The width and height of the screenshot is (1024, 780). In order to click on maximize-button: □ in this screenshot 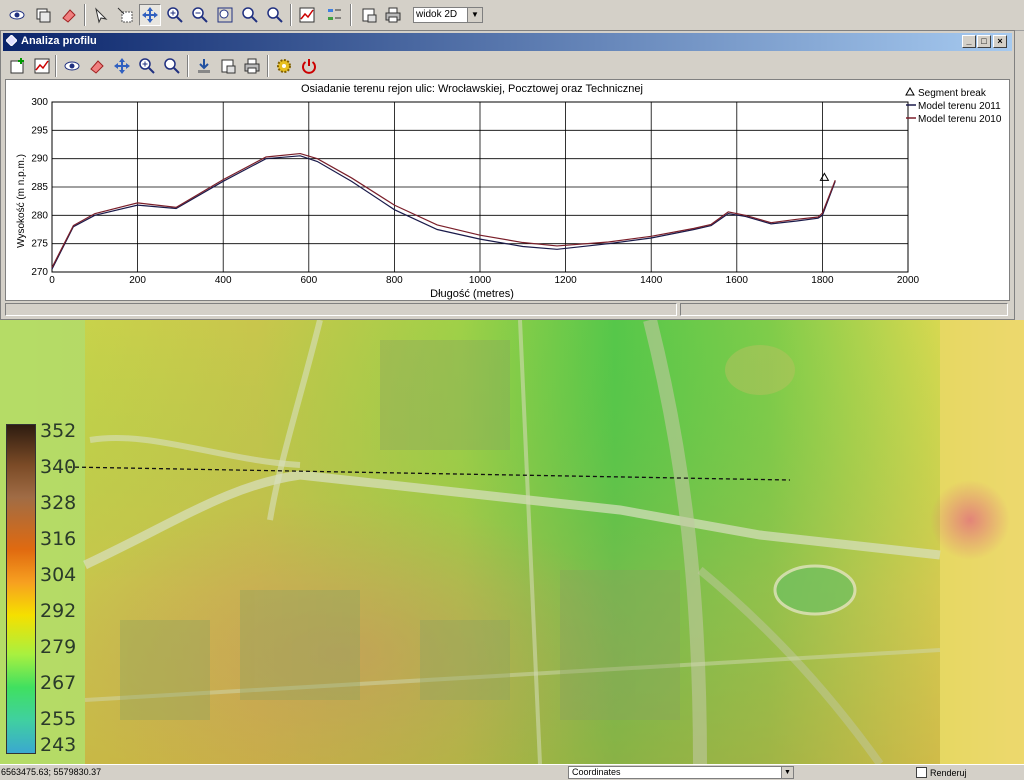, I will do `click(984, 41)`.